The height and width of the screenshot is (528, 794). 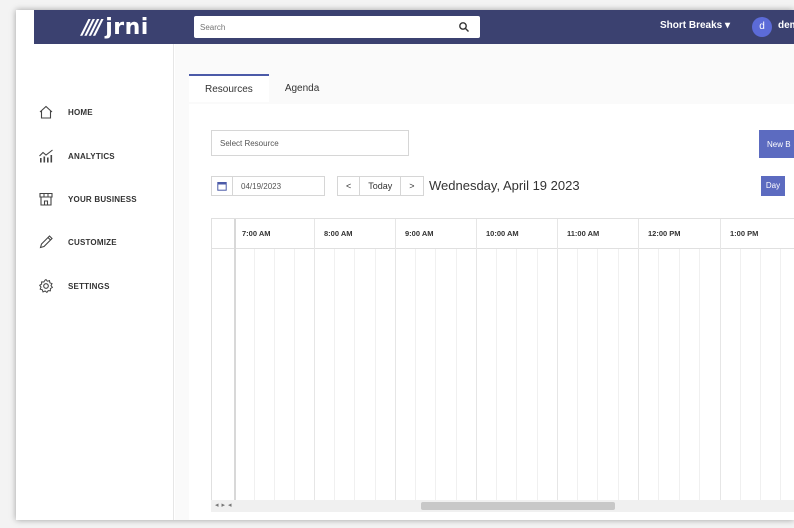 What do you see at coordinates (46, 112) in the screenshot?
I see `home-icon` at bounding box center [46, 112].